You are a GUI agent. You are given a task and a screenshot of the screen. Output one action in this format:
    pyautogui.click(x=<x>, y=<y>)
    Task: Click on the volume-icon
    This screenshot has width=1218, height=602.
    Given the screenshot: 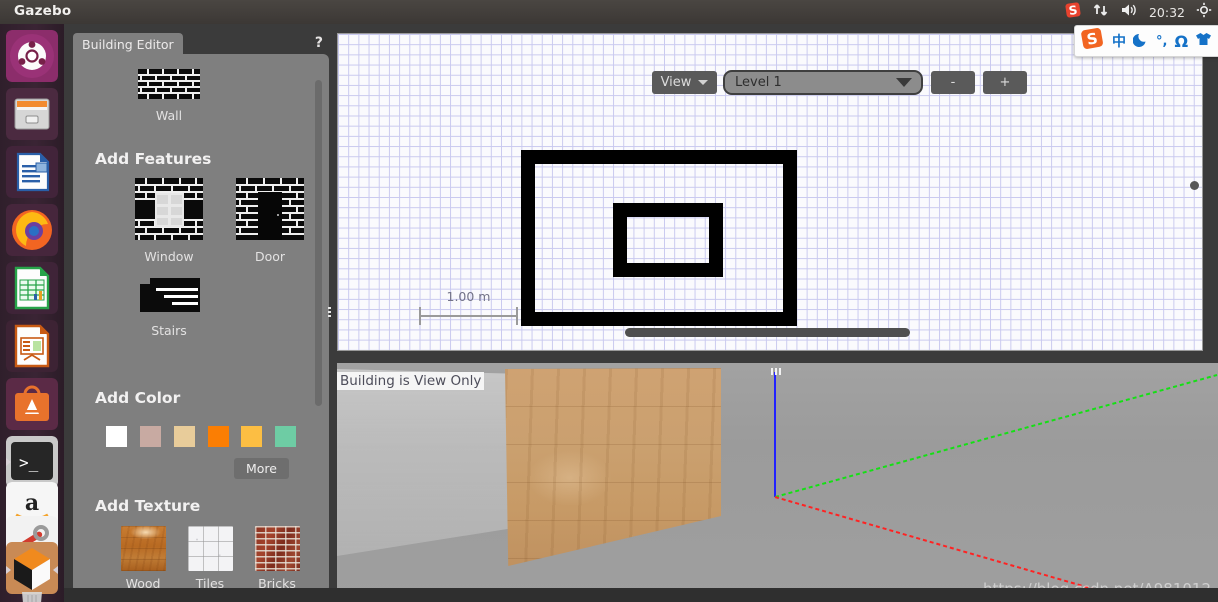 What is the action you would take?
    pyautogui.click(x=1129, y=12)
    